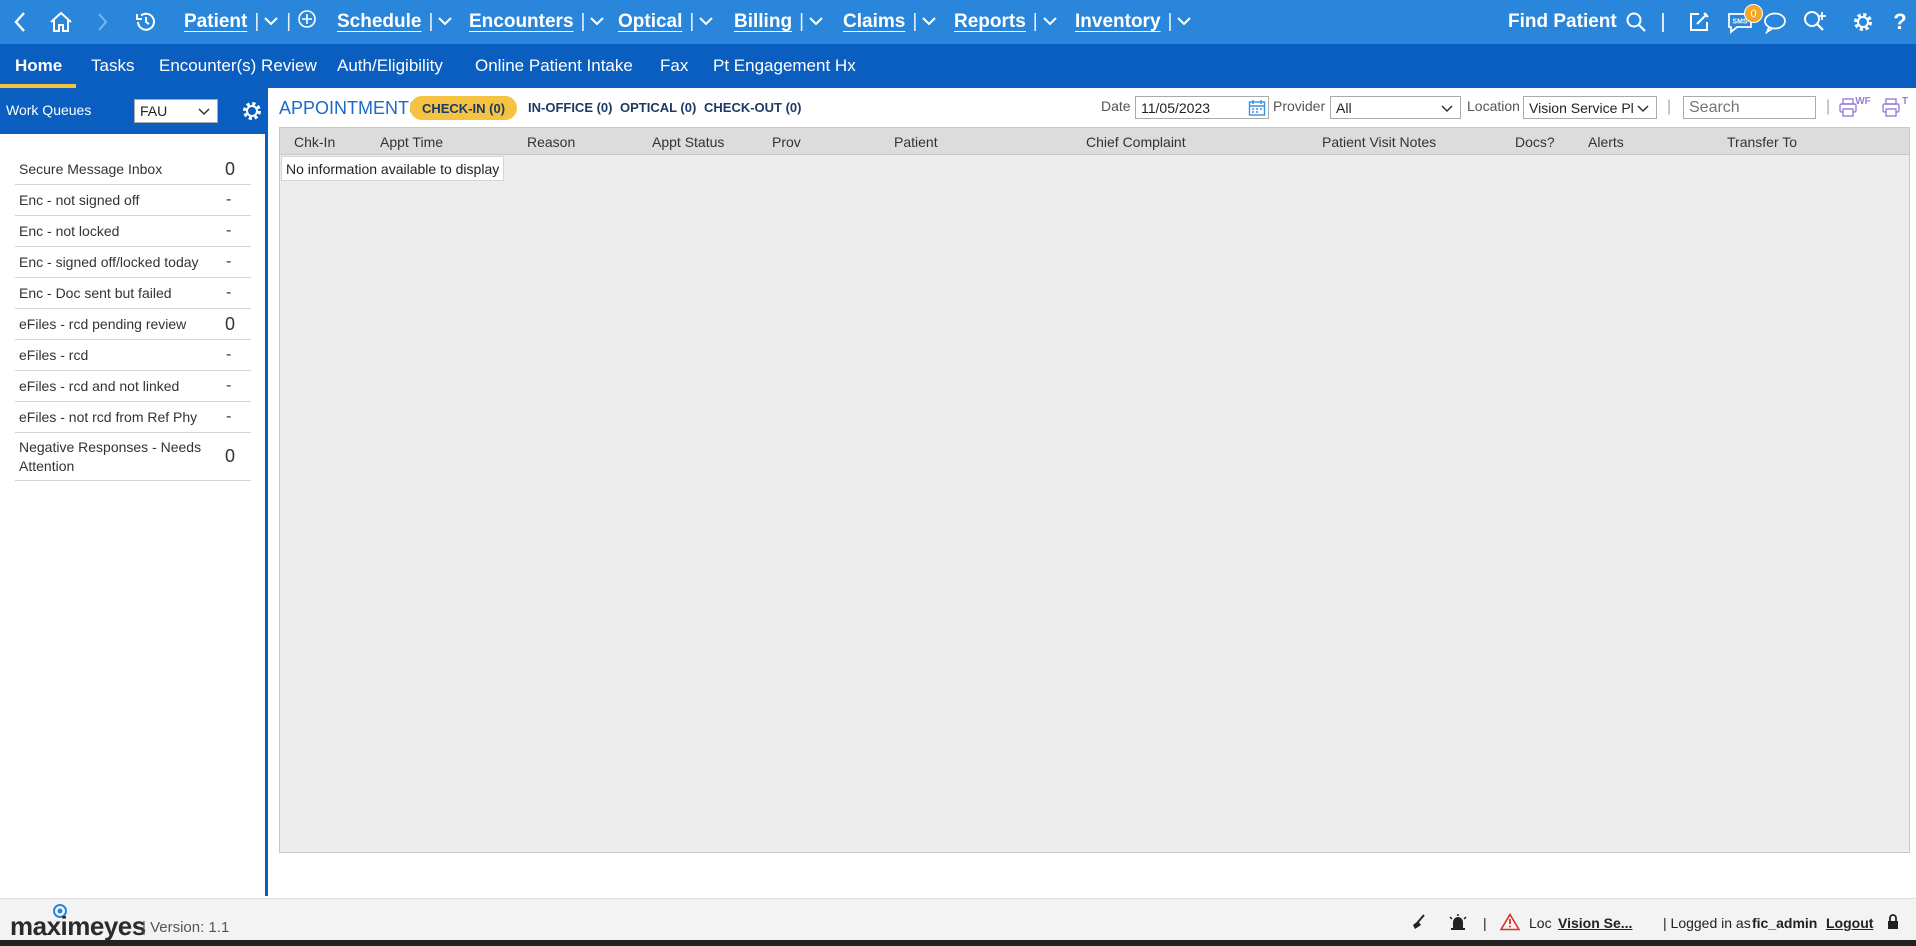 The width and height of the screenshot is (1916, 946). What do you see at coordinates (20, 22) in the screenshot?
I see `back-icon` at bounding box center [20, 22].